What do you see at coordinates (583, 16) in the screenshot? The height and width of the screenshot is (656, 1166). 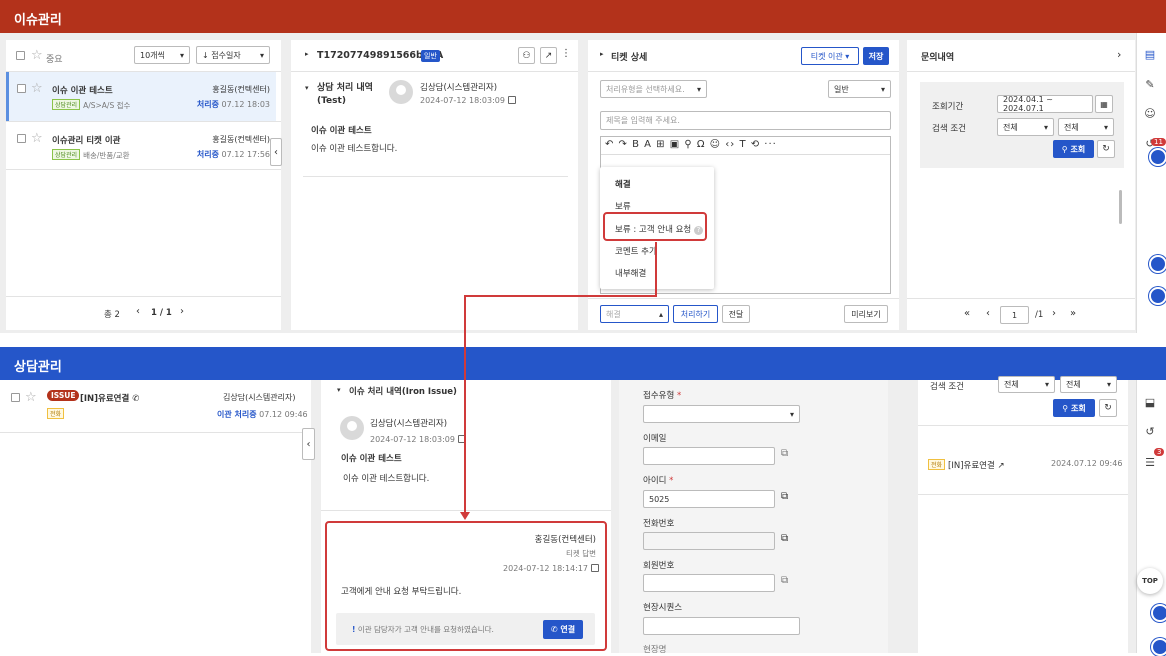 I see `issue-management-header: 이슈관리` at bounding box center [583, 16].